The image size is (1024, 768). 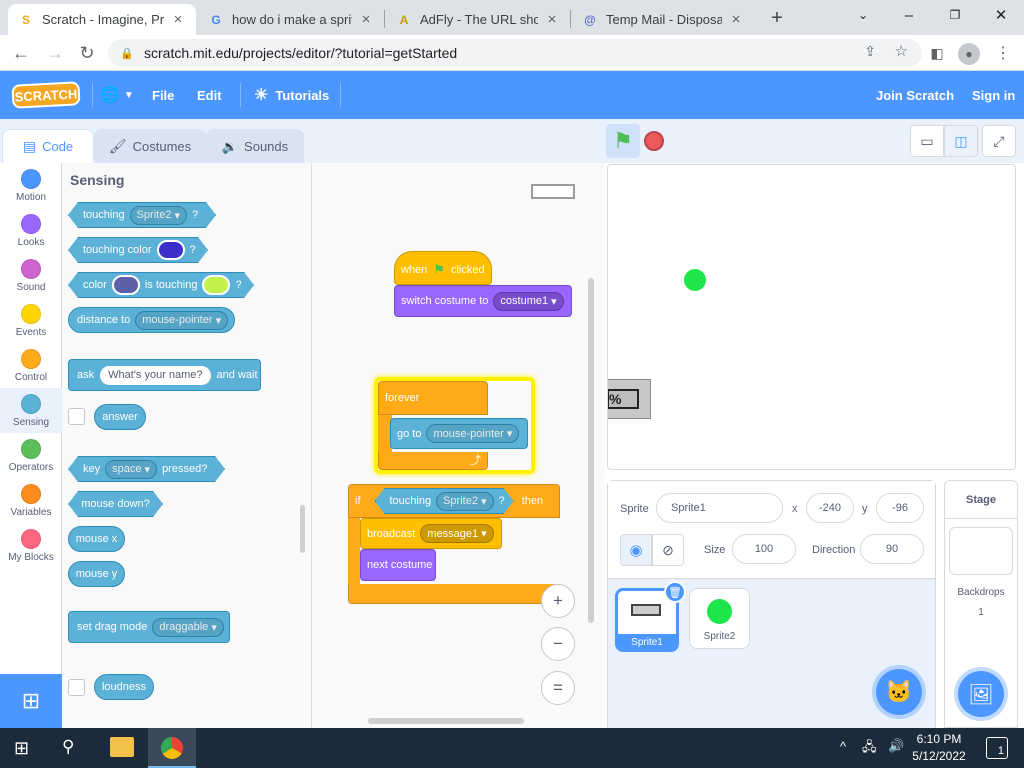 I want to click on block-go-to: go to mouse-pointer ▾, so click(x=459, y=433).